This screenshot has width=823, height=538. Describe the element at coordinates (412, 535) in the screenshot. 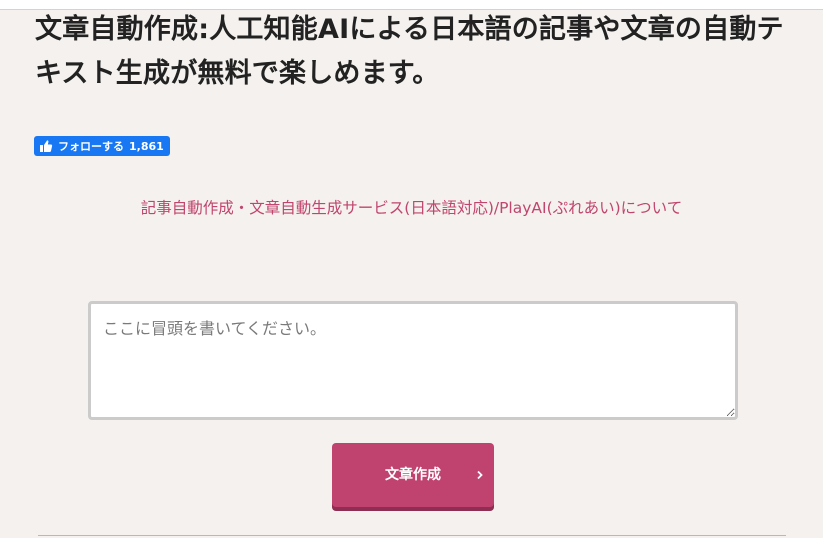

I see `divider` at that location.